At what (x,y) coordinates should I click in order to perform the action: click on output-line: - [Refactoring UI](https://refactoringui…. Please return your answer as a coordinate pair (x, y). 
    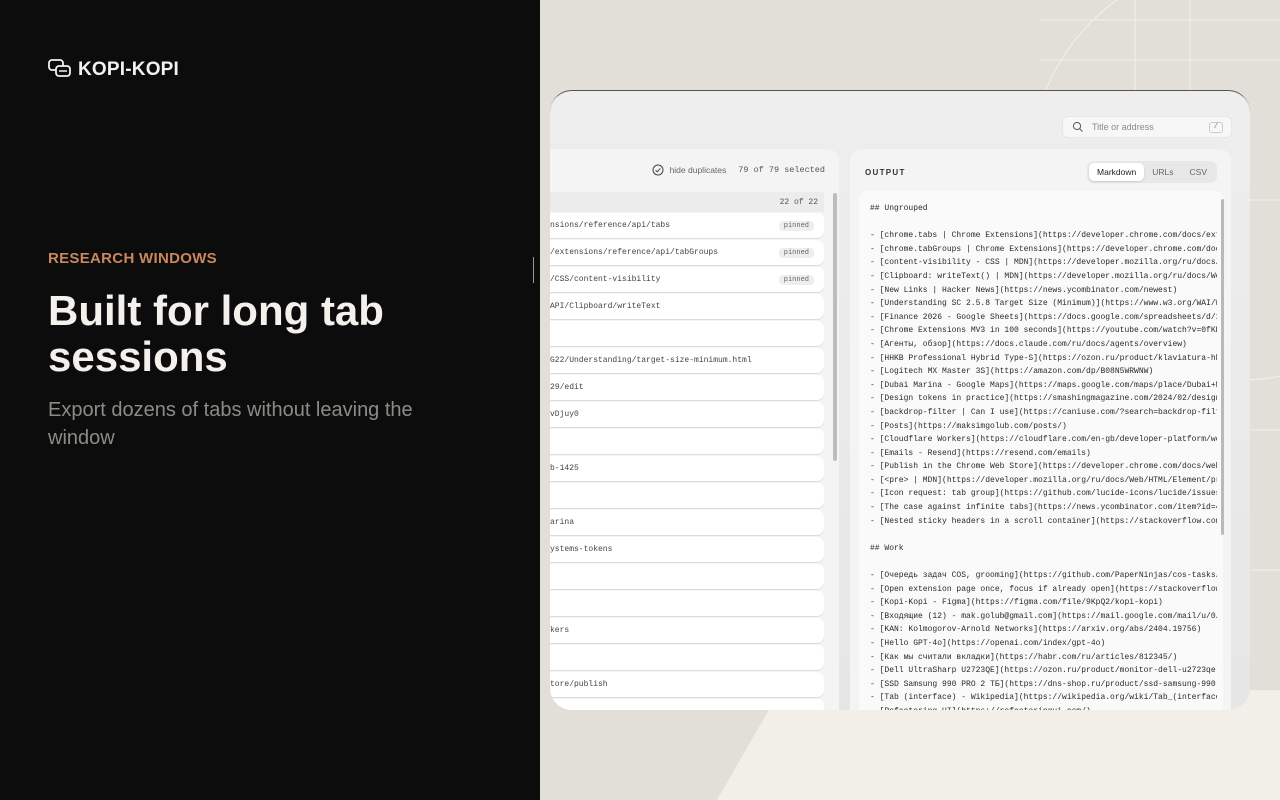
    Looking at the image, I should click on (1043, 707).